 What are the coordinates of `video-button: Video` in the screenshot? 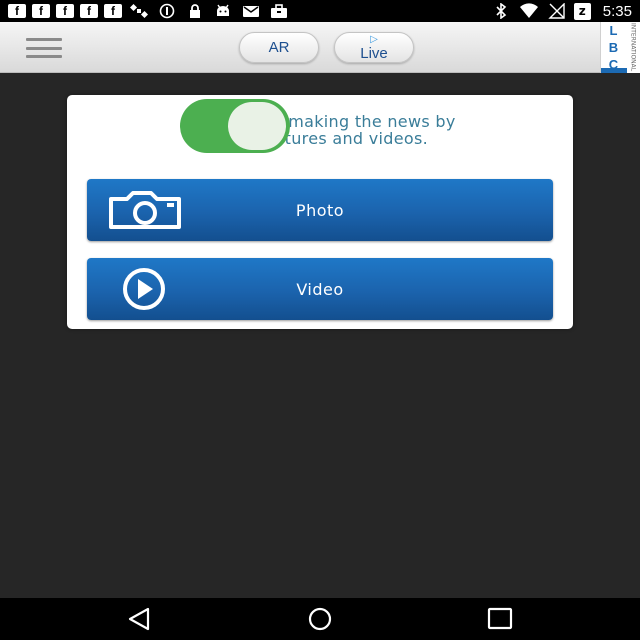 It's located at (320, 289).